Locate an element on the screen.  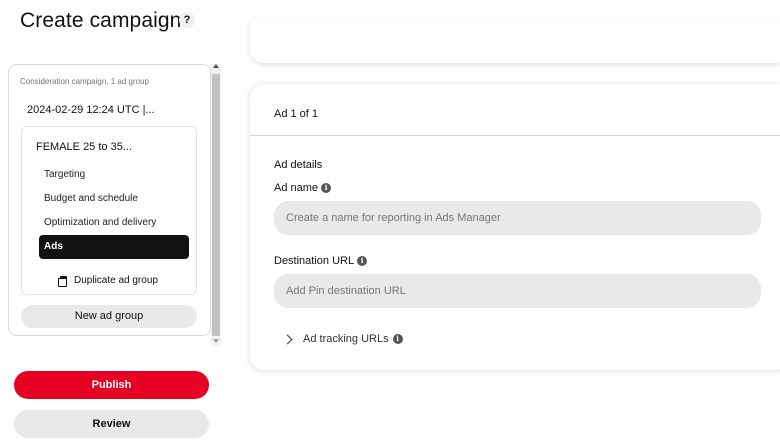
publish-button: Publish is located at coordinates (111, 385).